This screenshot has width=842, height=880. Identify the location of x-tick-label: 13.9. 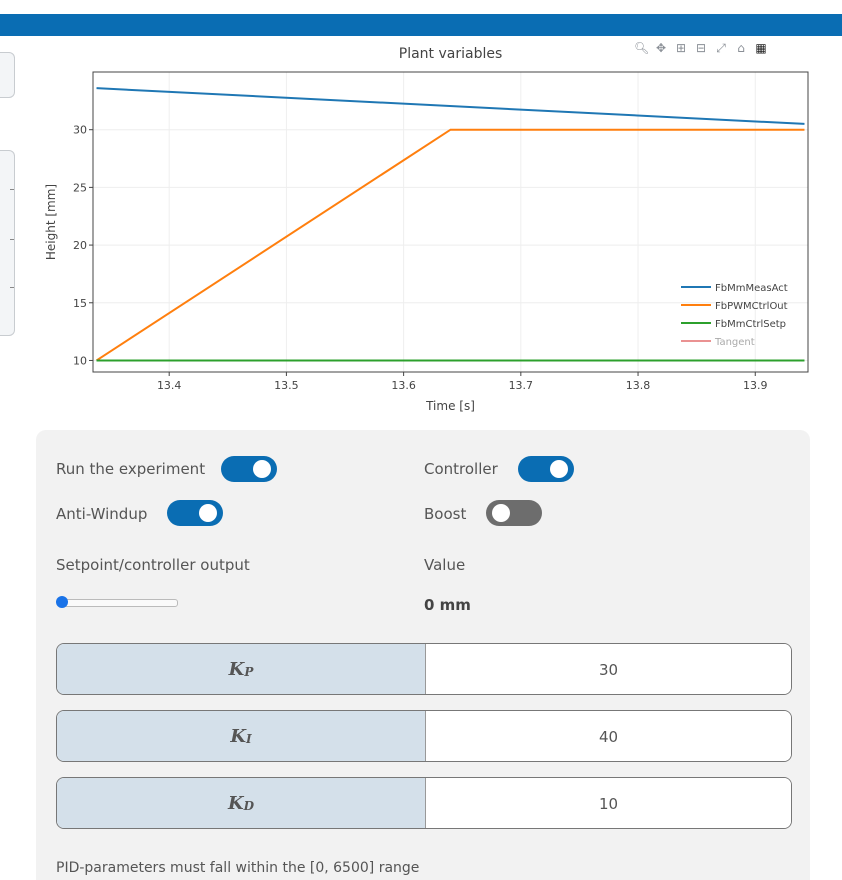
(755, 385).